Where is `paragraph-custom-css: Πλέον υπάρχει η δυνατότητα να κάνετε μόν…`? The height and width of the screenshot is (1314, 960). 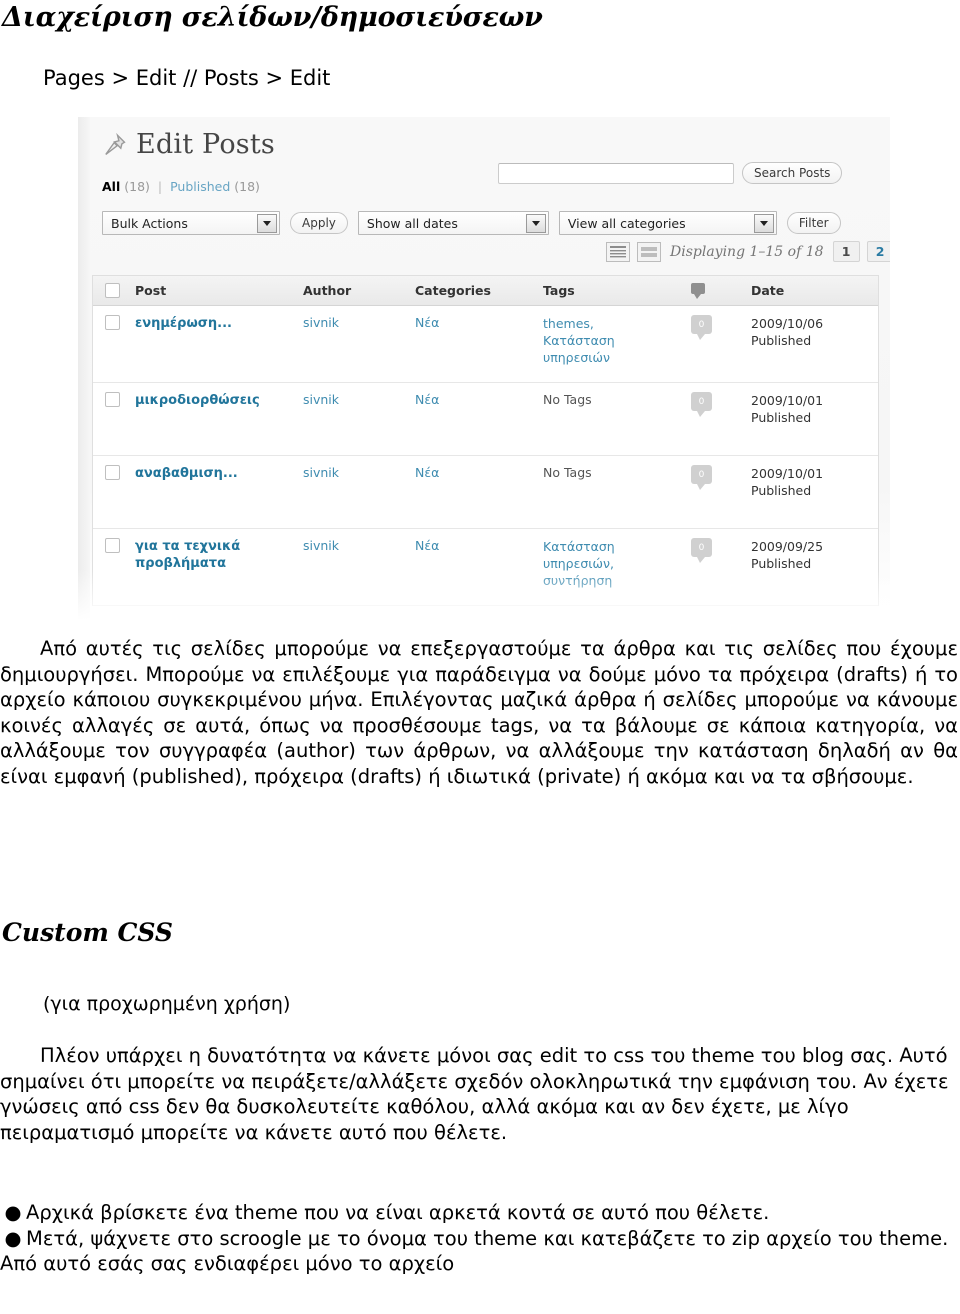
paragraph-custom-css: Πλέον υπάρχει η δυνατότητα να κάνετε μόν… is located at coordinates (474, 1094).